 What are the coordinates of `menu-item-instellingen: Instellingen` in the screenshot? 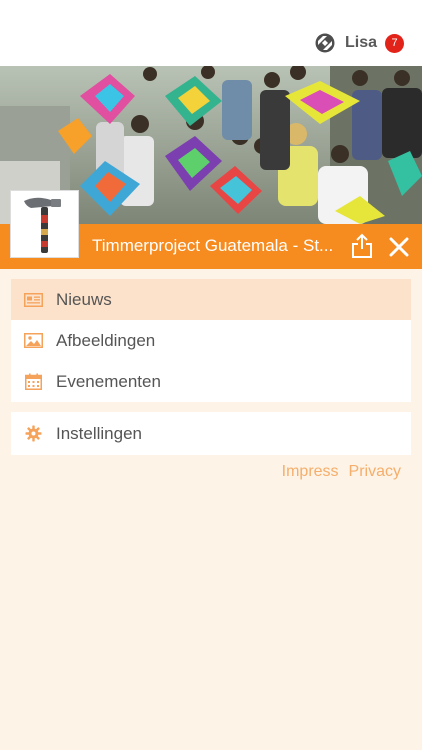 It's located at (211, 433).